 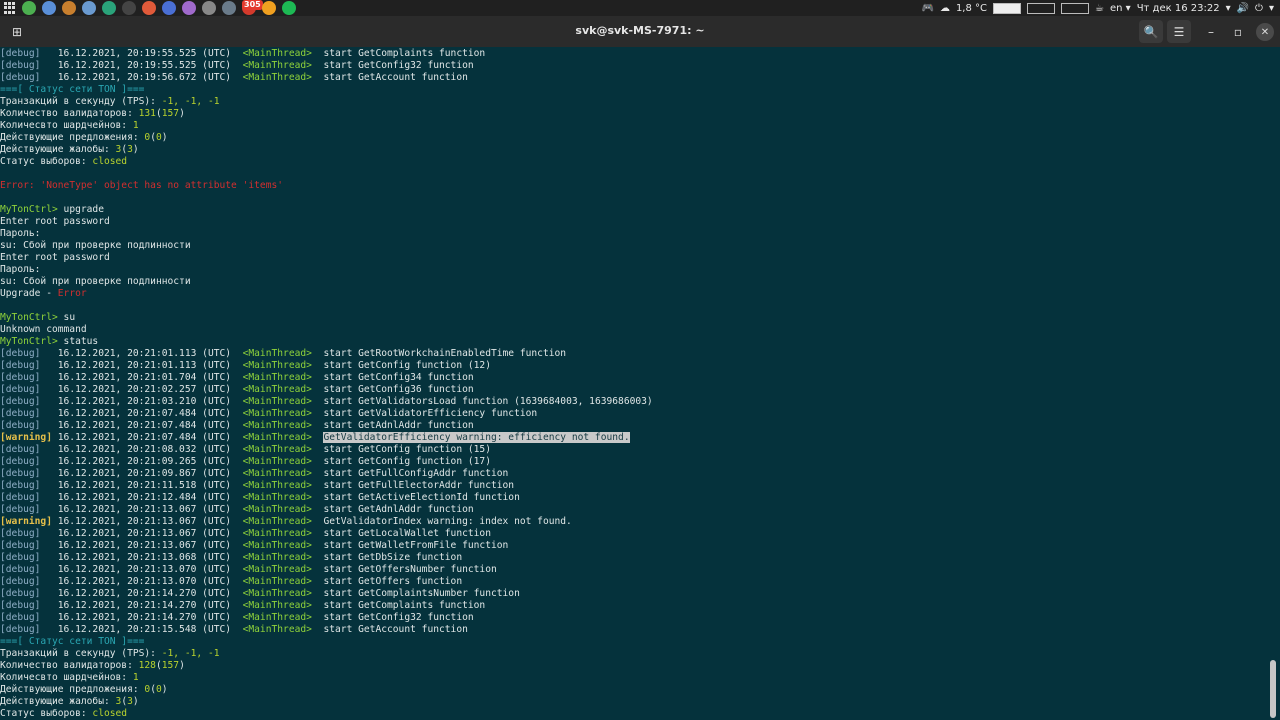 What do you see at coordinates (635, 642) in the screenshot?
I see `terminal-line: ===[ Статус сети TON ]===` at bounding box center [635, 642].